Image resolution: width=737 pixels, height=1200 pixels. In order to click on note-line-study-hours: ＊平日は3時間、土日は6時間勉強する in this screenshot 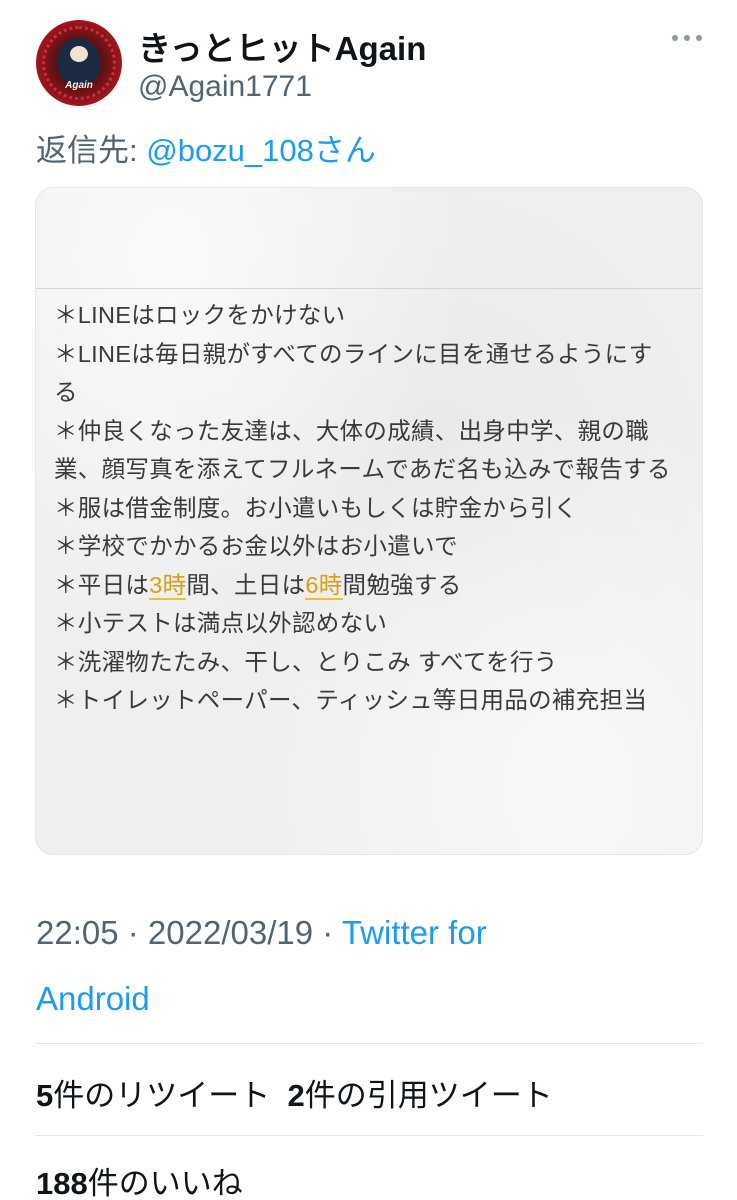, I will do `click(374, 585)`.